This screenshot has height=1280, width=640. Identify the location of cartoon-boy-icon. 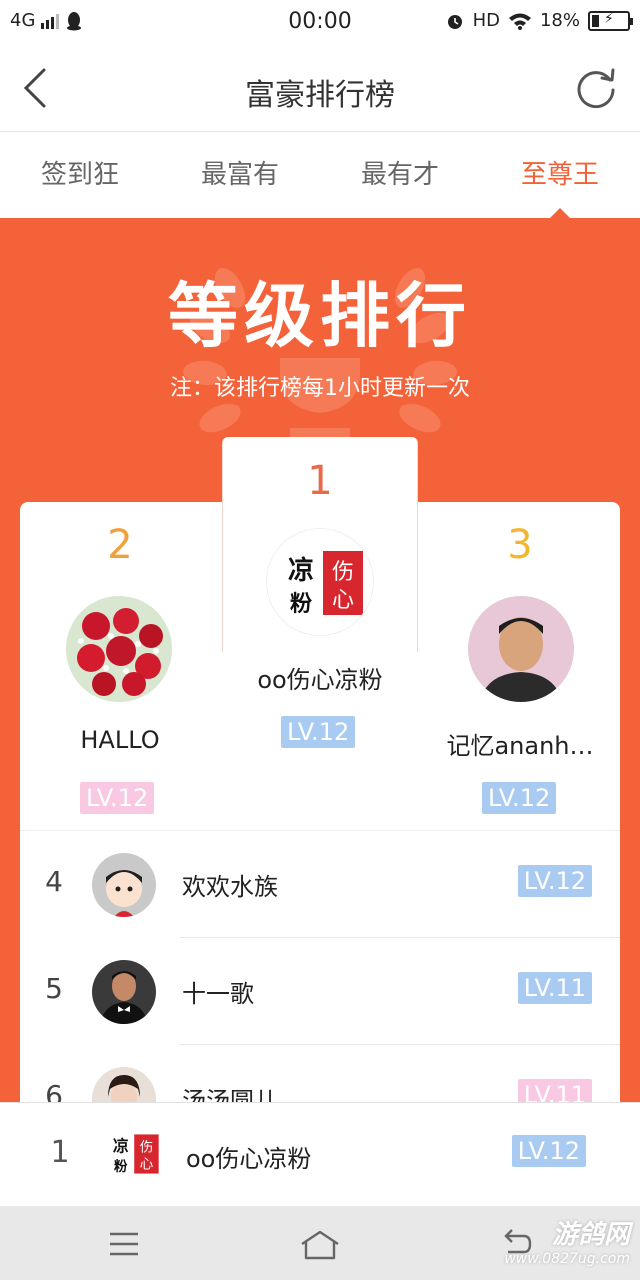
(124, 885).